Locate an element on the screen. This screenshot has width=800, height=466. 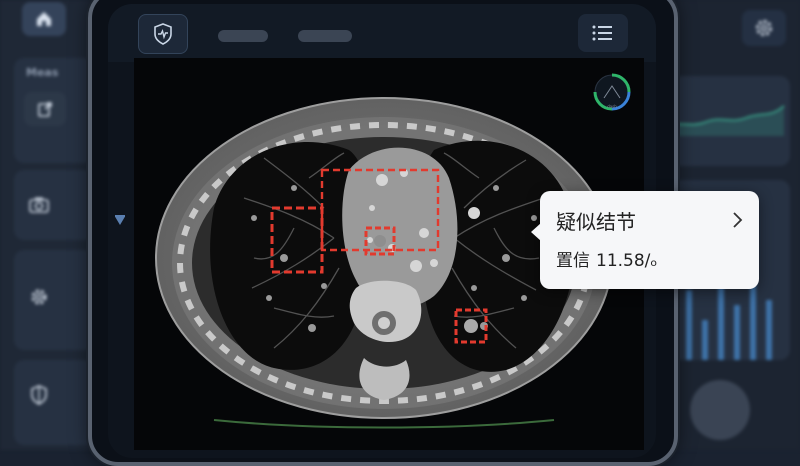
bg-trend-sparkline is located at coordinates (725, 120).